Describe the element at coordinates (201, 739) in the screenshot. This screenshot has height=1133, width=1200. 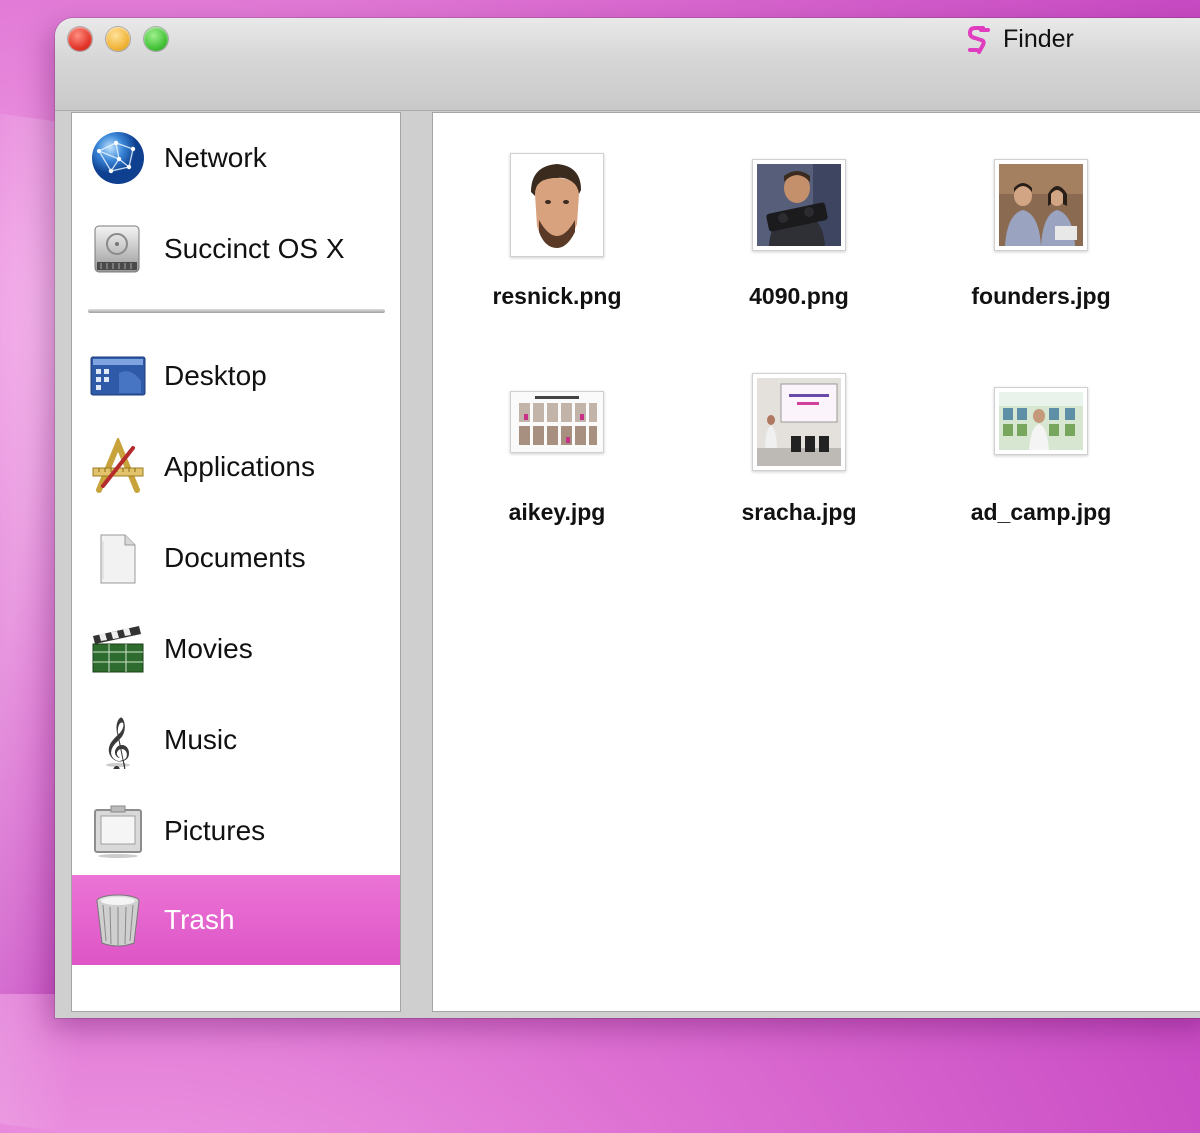
I see `sidebar-item-label: Music` at that location.